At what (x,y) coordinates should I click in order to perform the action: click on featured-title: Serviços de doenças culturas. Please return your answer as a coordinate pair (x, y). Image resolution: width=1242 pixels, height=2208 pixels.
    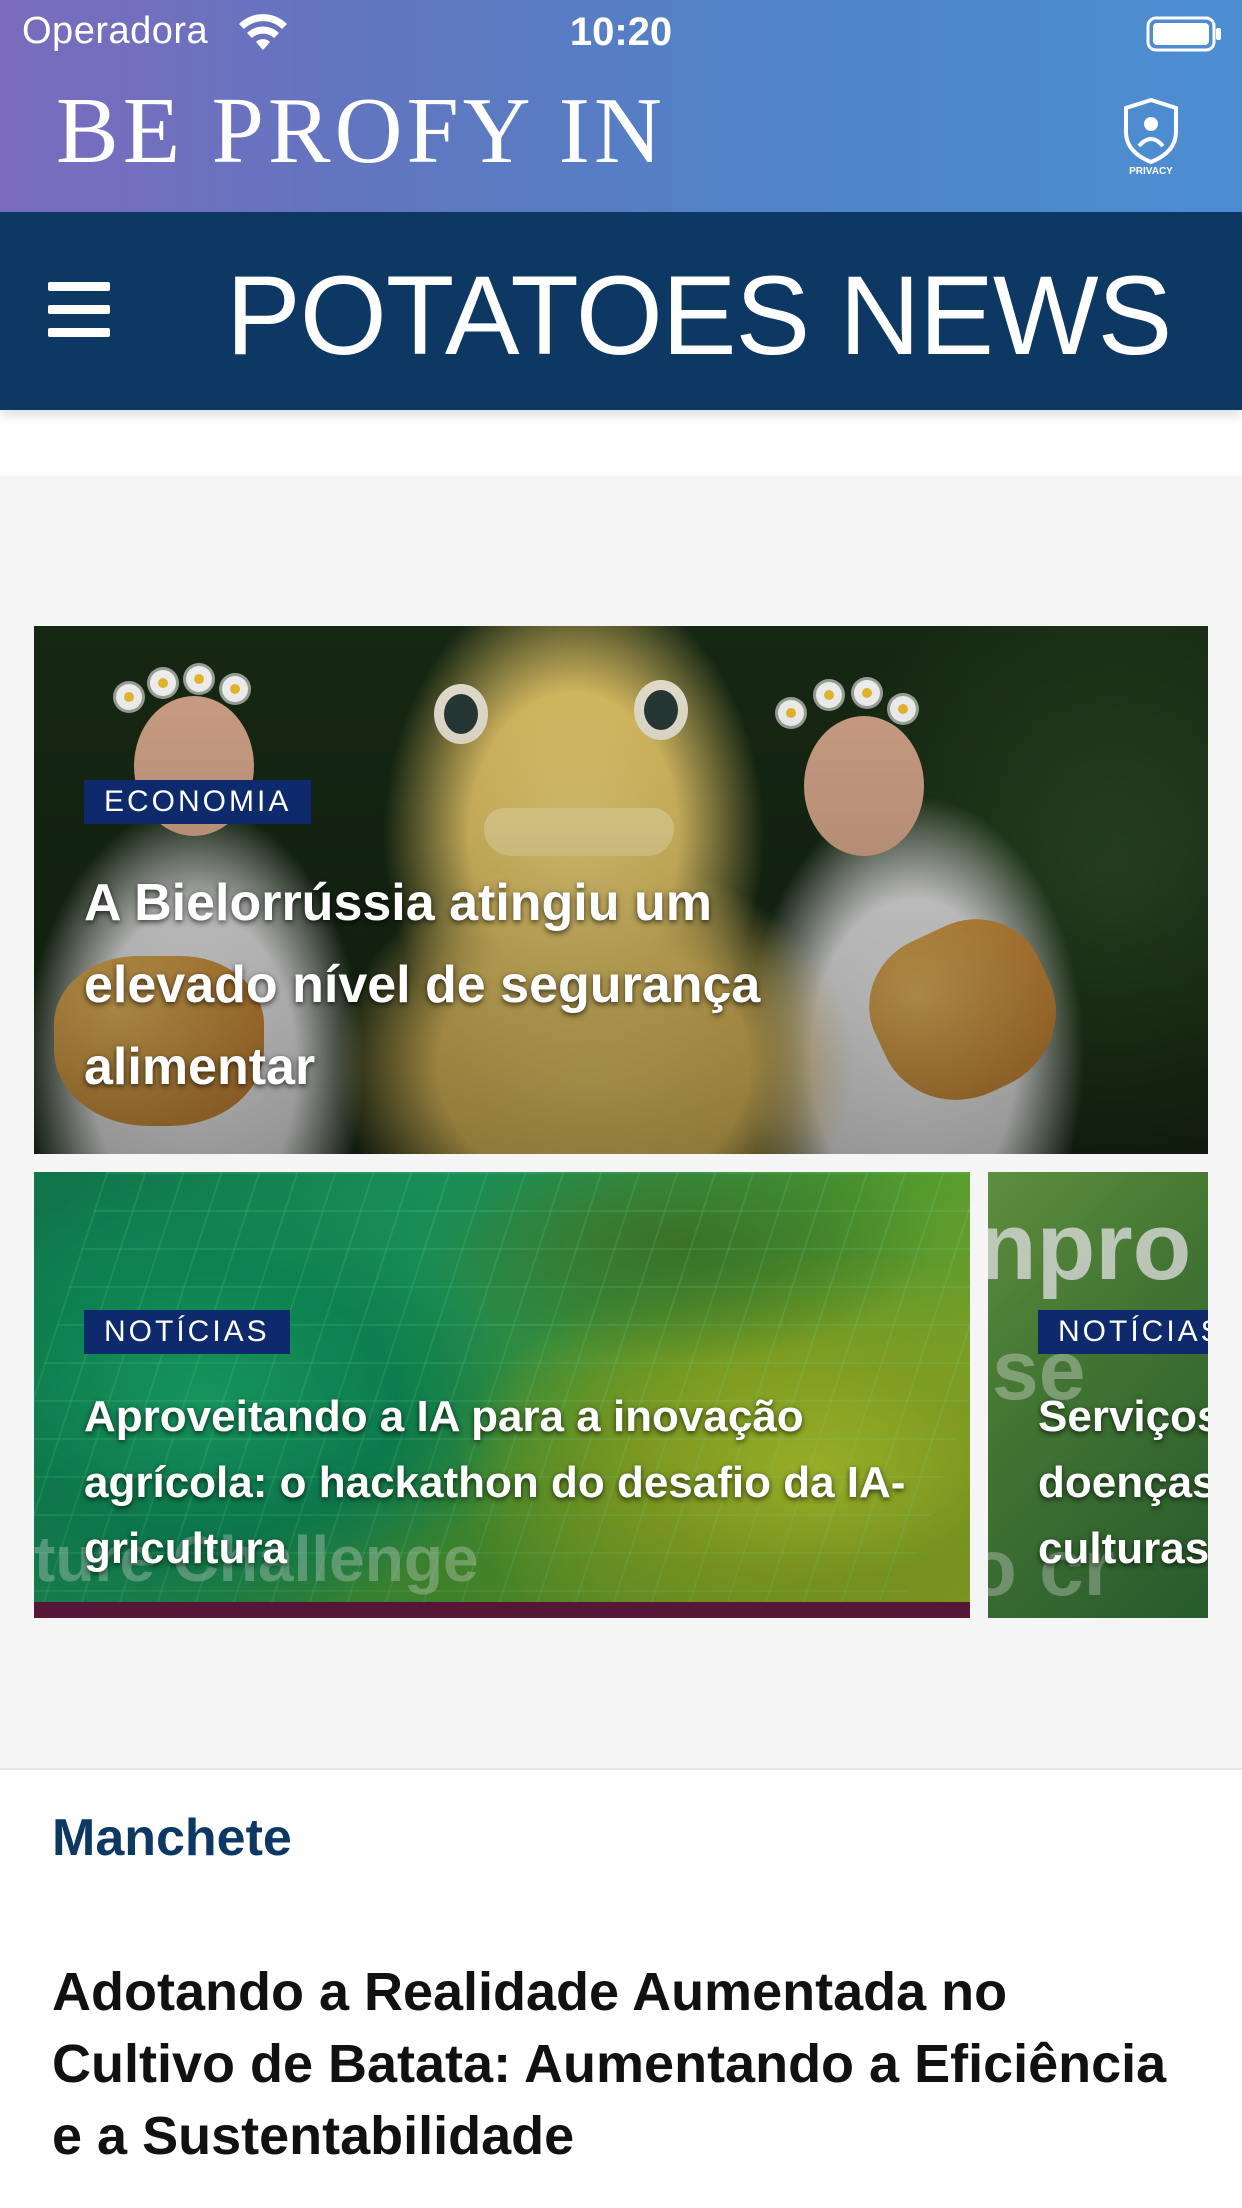
    Looking at the image, I should click on (1123, 1482).